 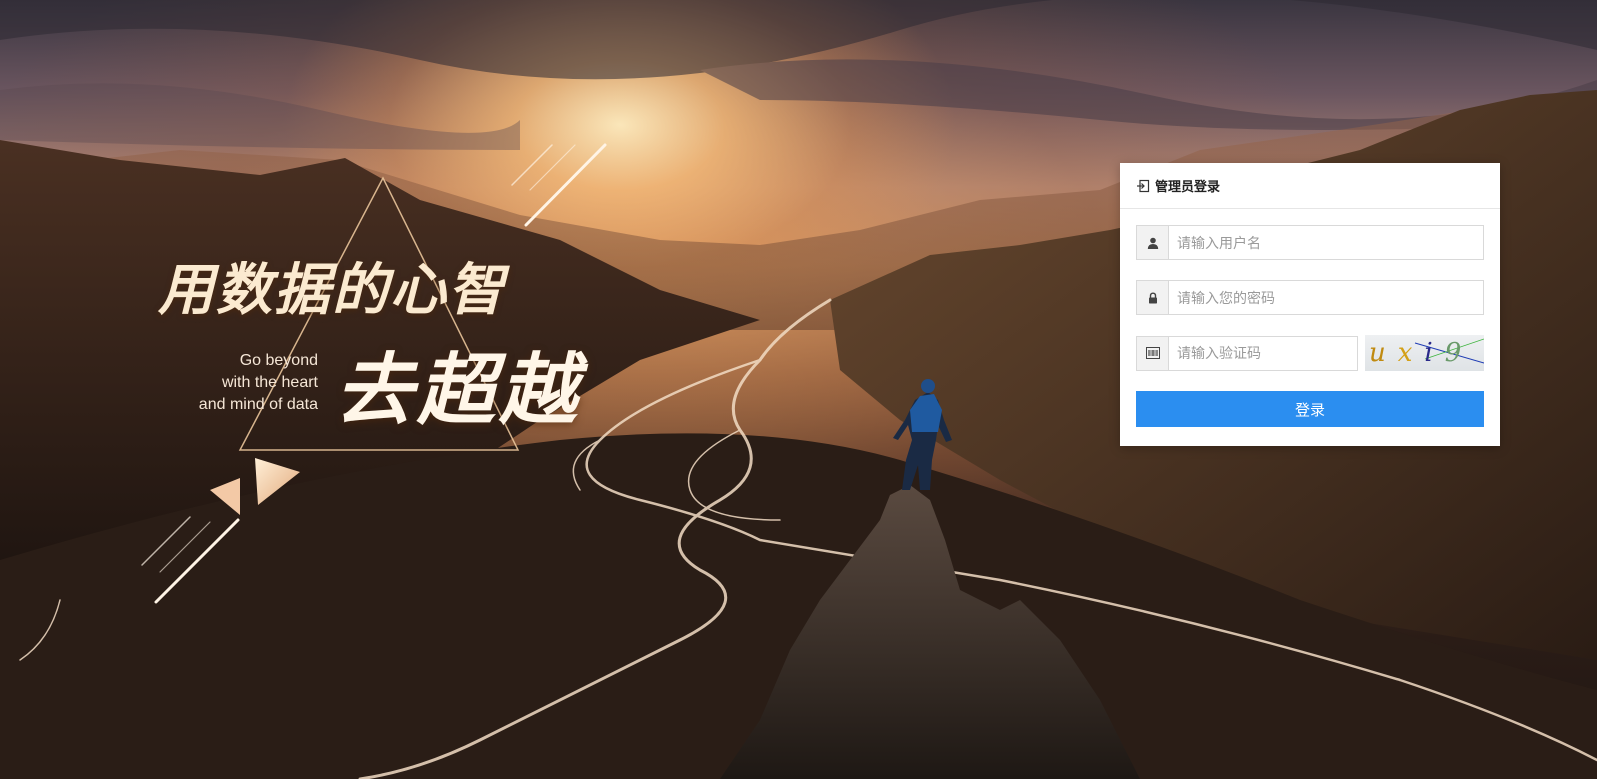 I want to click on password-field-group, so click(x=1310, y=297).